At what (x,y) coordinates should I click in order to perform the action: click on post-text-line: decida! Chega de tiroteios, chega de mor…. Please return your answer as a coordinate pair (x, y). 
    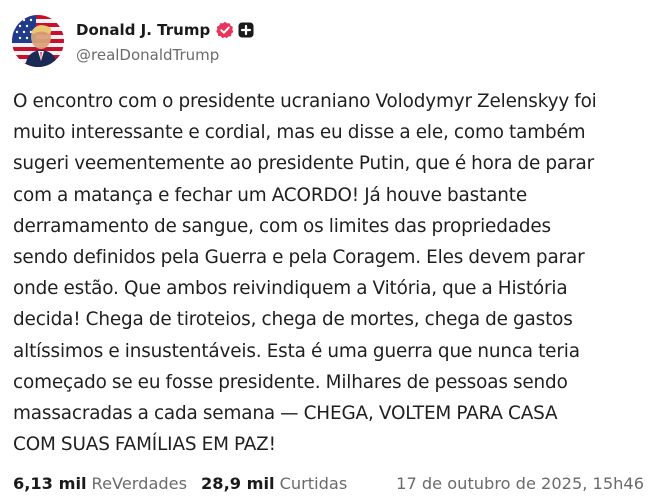
    Looking at the image, I should click on (293, 320).